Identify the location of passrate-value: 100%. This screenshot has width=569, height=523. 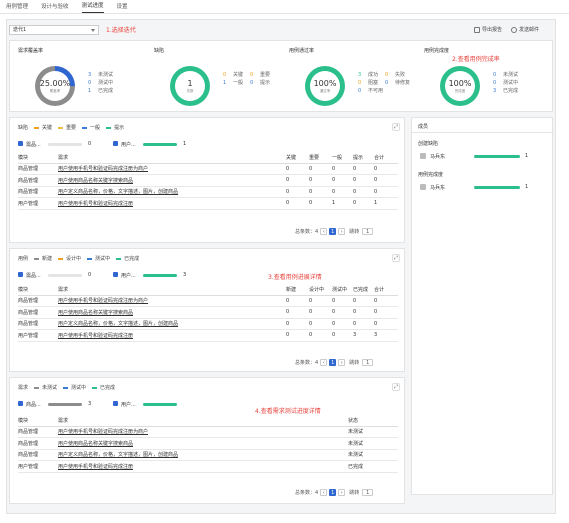
(325, 83).